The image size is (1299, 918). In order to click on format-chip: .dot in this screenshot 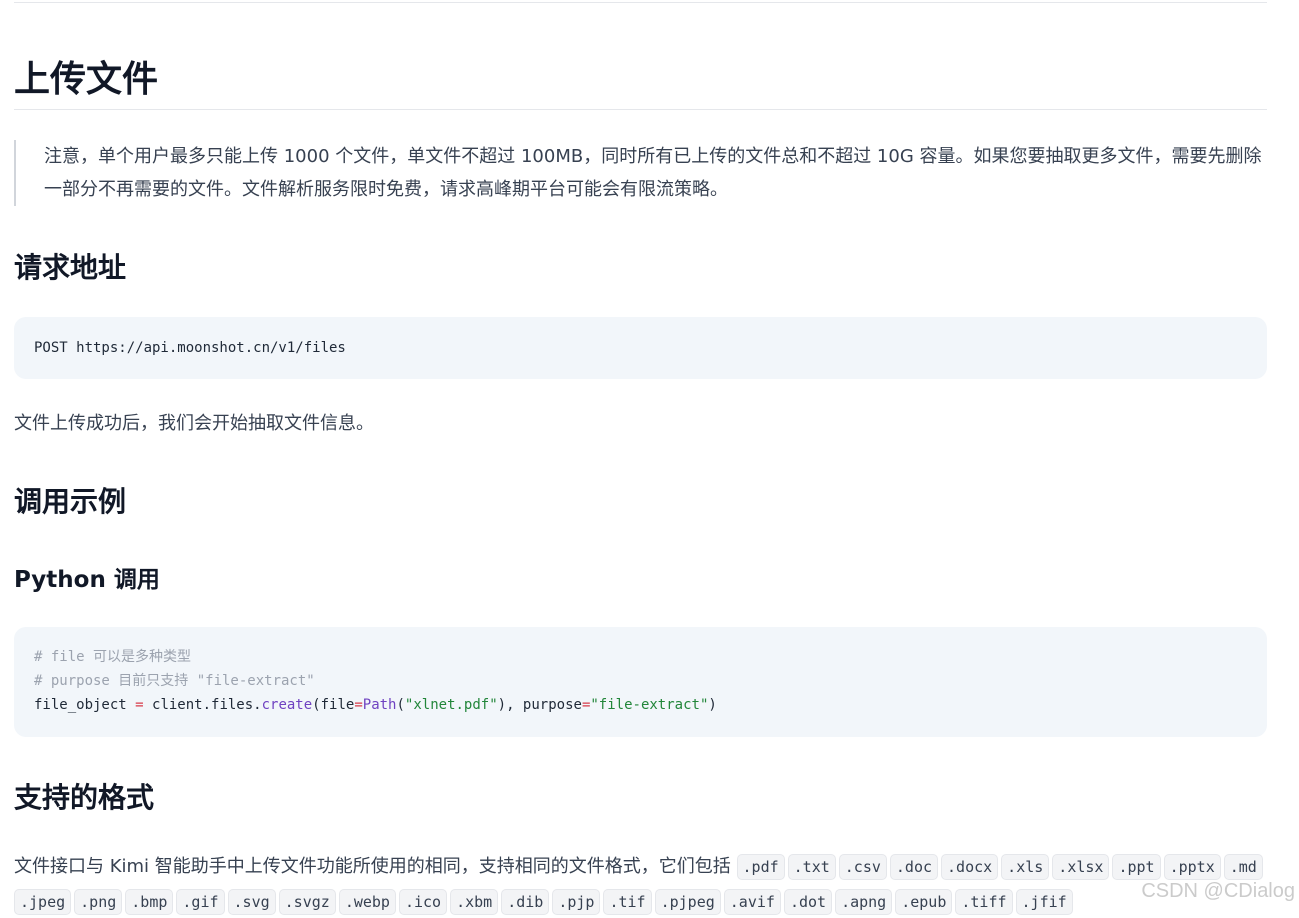, I will do `click(808, 902)`.